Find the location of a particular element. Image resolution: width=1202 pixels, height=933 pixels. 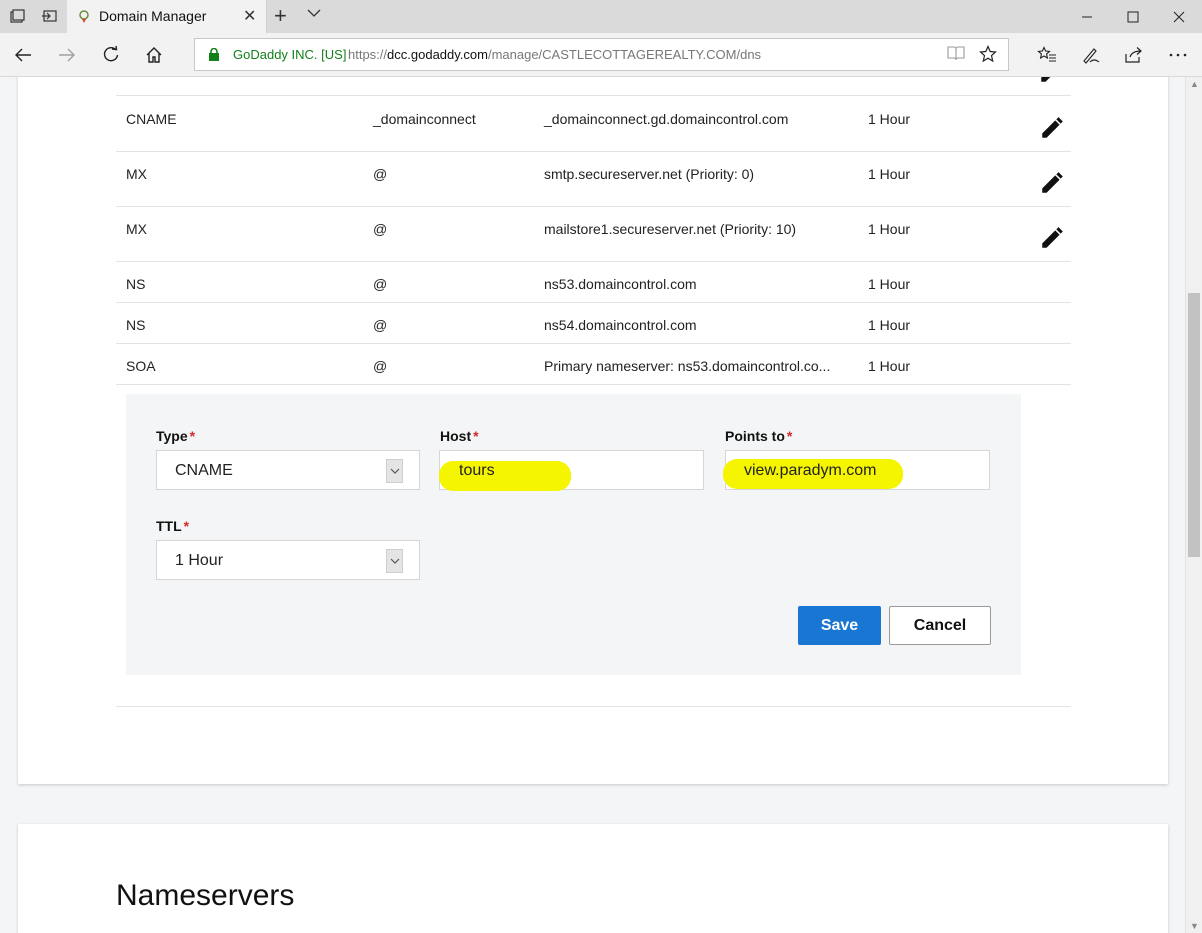

active-tab: Domain Manager ✕ is located at coordinates (167, 16).